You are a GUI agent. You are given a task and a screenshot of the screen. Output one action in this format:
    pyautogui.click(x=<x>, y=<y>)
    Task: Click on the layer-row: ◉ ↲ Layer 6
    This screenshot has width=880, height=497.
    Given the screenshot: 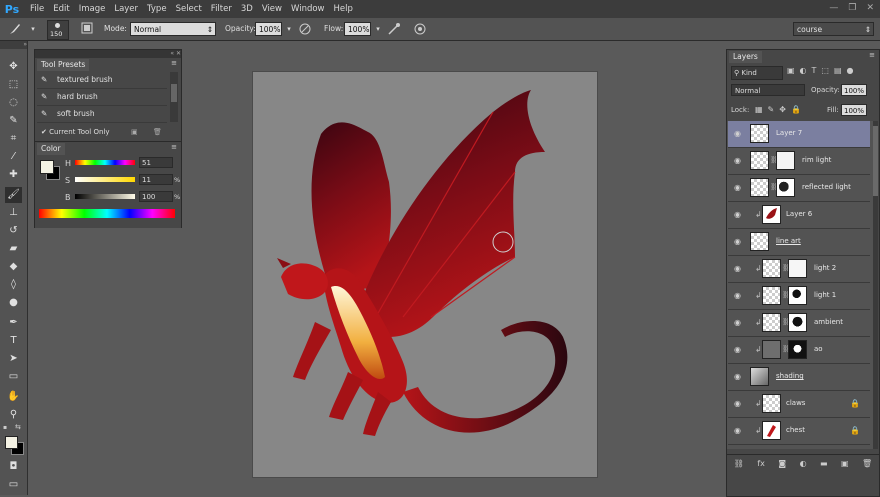 What is the action you would take?
    pyautogui.click(x=799, y=215)
    